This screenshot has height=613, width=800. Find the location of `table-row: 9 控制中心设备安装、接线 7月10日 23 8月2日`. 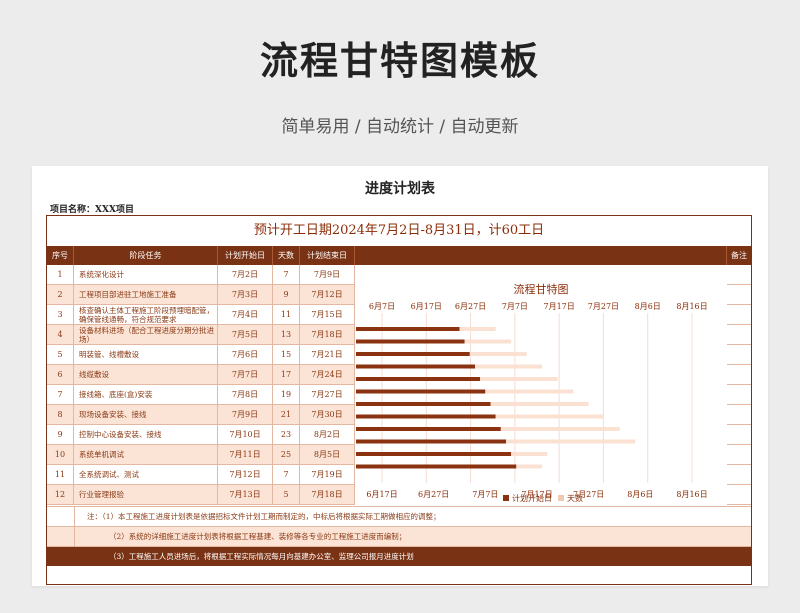

table-row: 9 控制中心设备安装、接线 7月10日 23 8月2日 is located at coordinates (201, 435).